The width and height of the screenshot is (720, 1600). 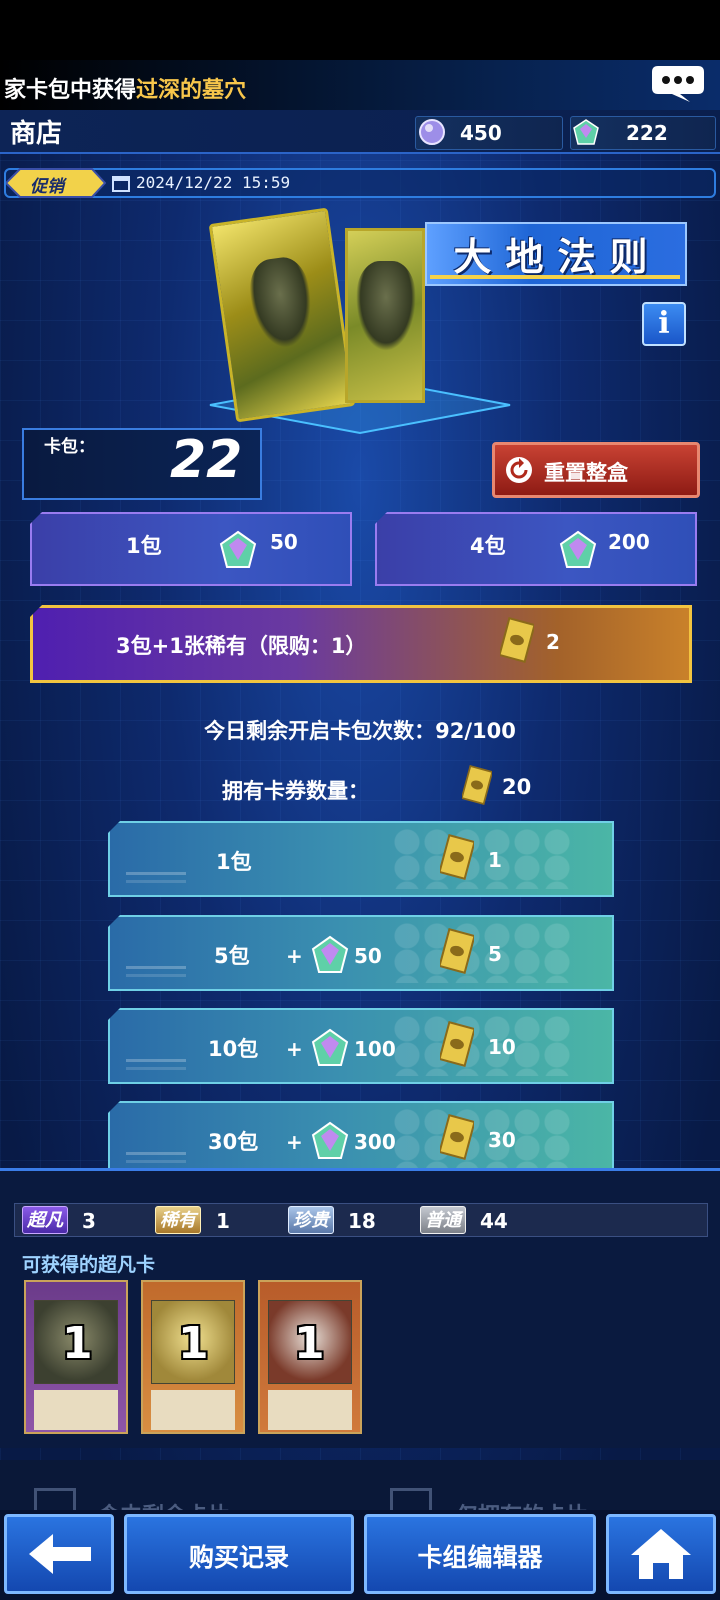 What do you see at coordinates (443, 1220) in the screenshot?
I see `rarity-badge-normal: 普通` at bounding box center [443, 1220].